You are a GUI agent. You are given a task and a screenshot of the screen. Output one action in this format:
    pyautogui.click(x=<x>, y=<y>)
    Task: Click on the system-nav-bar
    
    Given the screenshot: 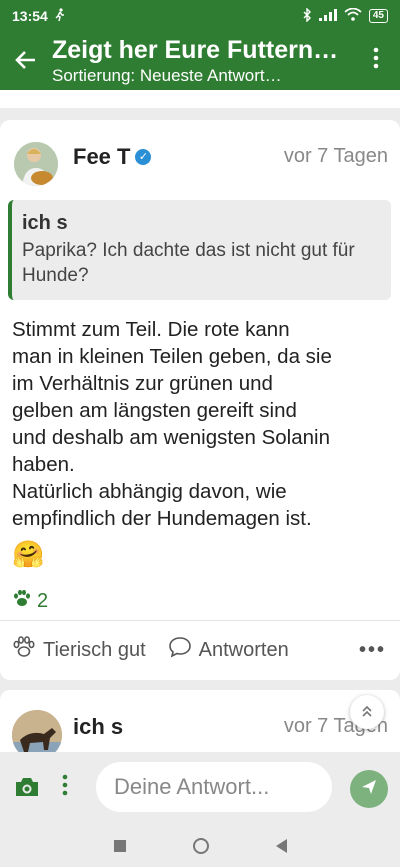 What is the action you would take?
    pyautogui.click(x=200, y=845)
    